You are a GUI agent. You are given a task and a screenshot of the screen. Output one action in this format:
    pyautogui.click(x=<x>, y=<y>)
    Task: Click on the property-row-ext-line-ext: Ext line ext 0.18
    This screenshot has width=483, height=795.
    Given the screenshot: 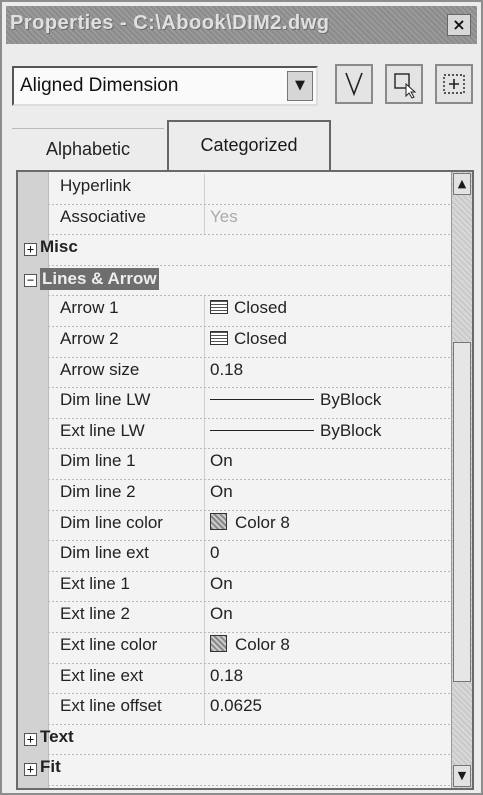 What is the action you would take?
    pyautogui.click(x=236, y=679)
    